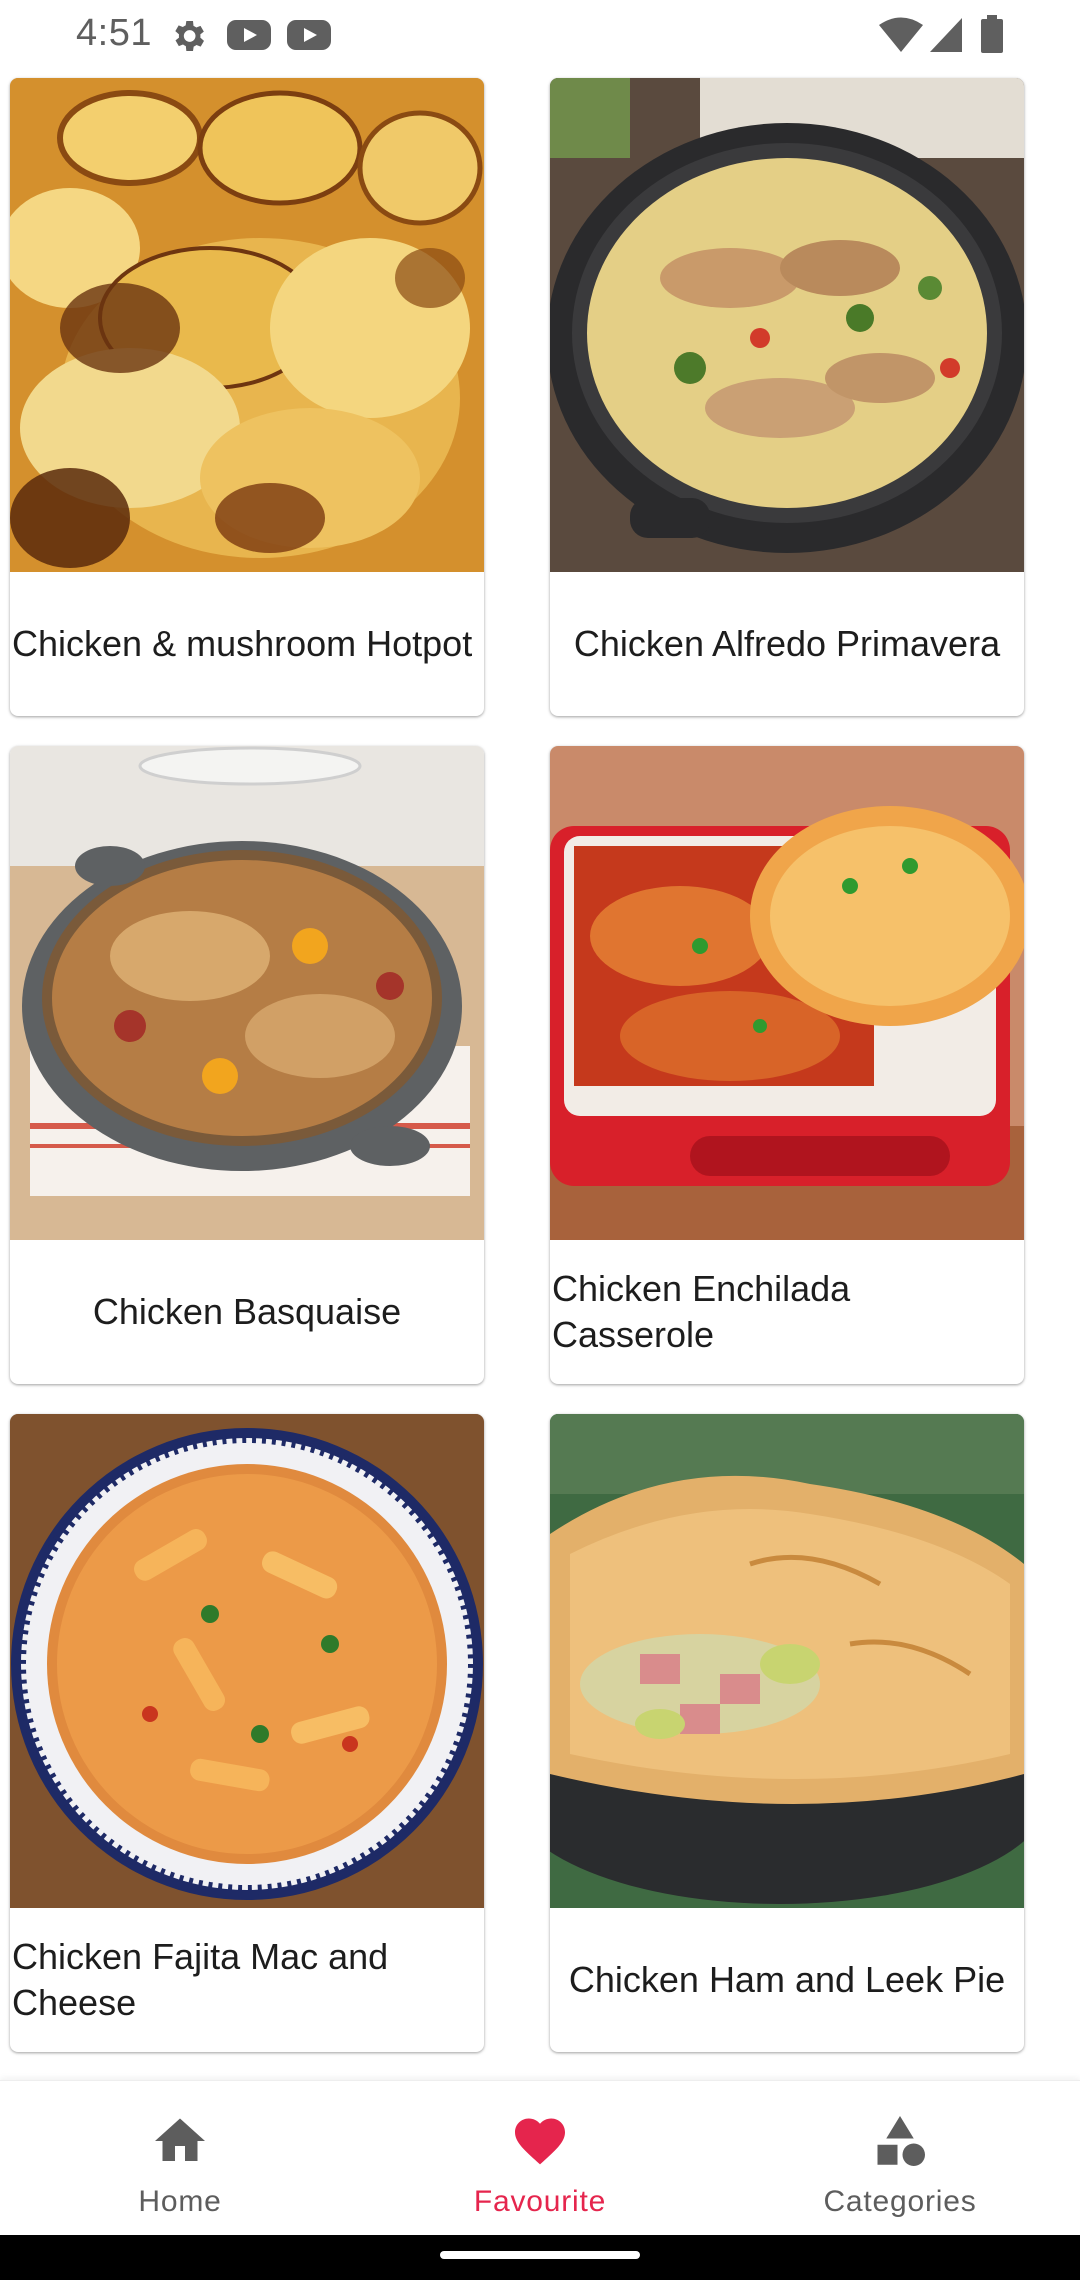 Image resolution: width=1080 pixels, height=2280 pixels. What do you see at coordinates (540, 2255) in the screenshot?
I see `home-gesture-handle` at bounding box center [540, 2255].